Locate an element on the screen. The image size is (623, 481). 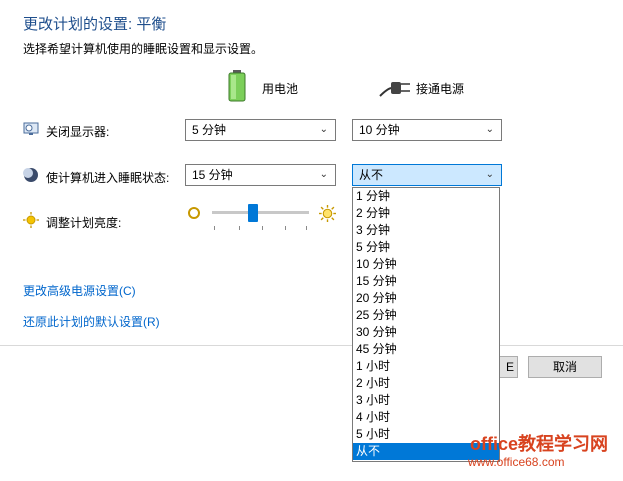
dropdown-option: 30 分钟 is located at coordinates (426, 332).